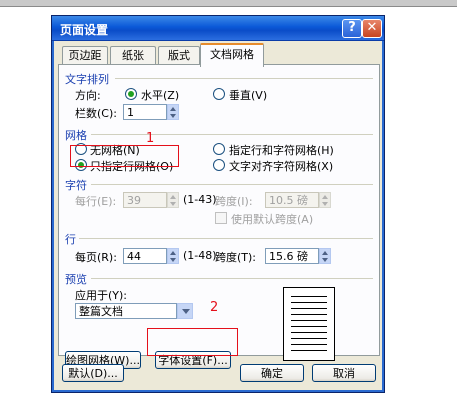 This screenshot has width=457, height=416. Describe the element at coordinates (76, 279) in the screenshot. I see `preview-heading: 预览` at that location.